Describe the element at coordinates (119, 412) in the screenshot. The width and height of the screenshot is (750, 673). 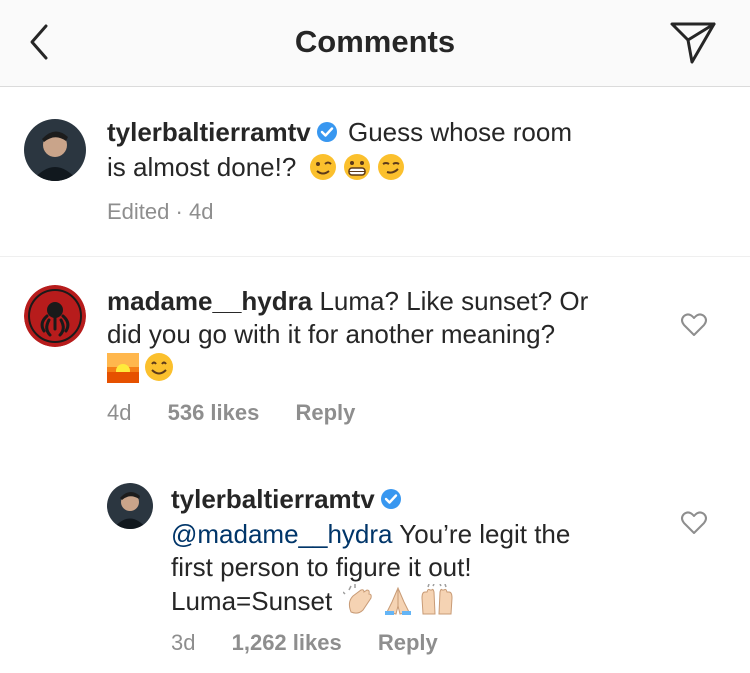
I see `comment-time: 4d` at that location.